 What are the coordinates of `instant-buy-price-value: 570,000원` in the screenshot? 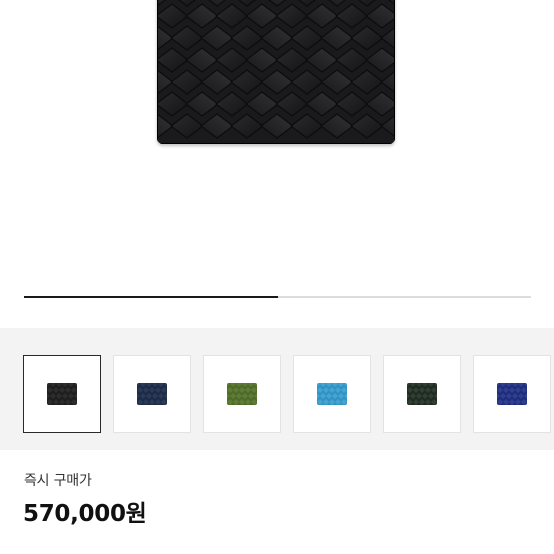 It's located at (85, 514).